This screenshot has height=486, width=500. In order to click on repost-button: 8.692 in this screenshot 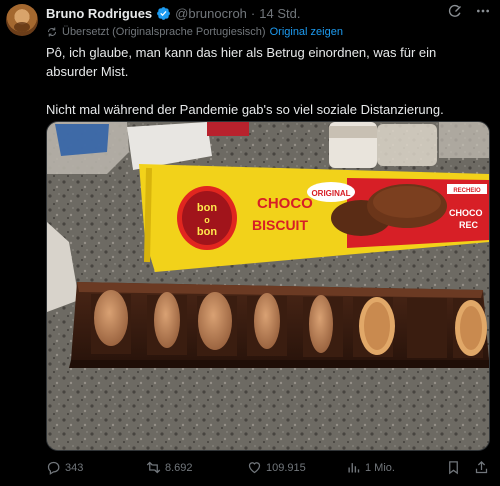, I will do `click(169, 467)`.